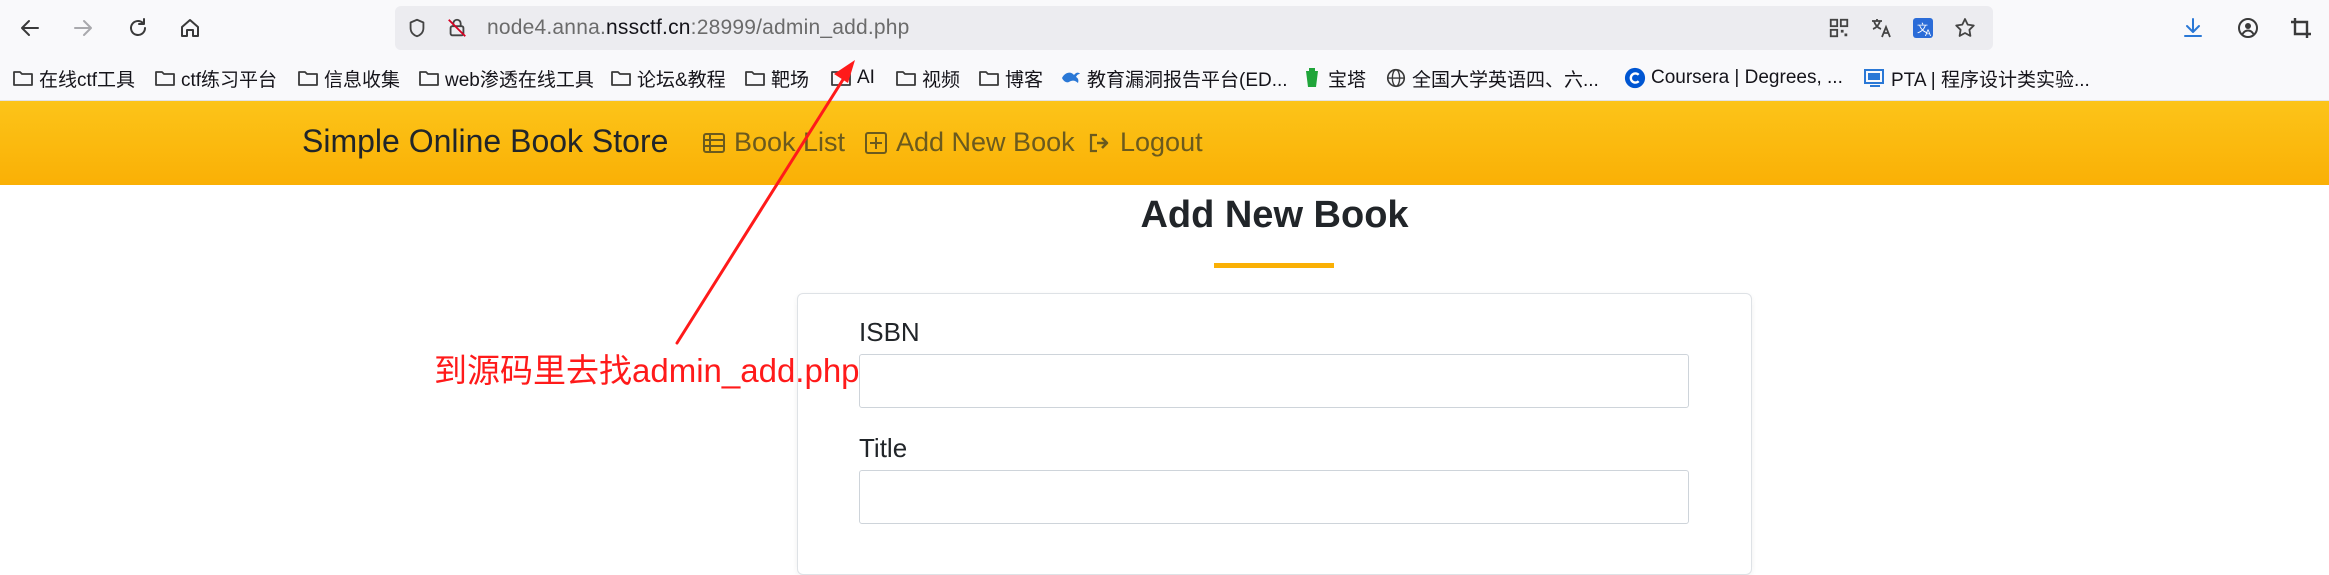 This screenshot has height=575, width=2329. What do you see at coordinates (883, 448) in the screenshot?
I see `title-label: Title` at bounding box center [883, 448].